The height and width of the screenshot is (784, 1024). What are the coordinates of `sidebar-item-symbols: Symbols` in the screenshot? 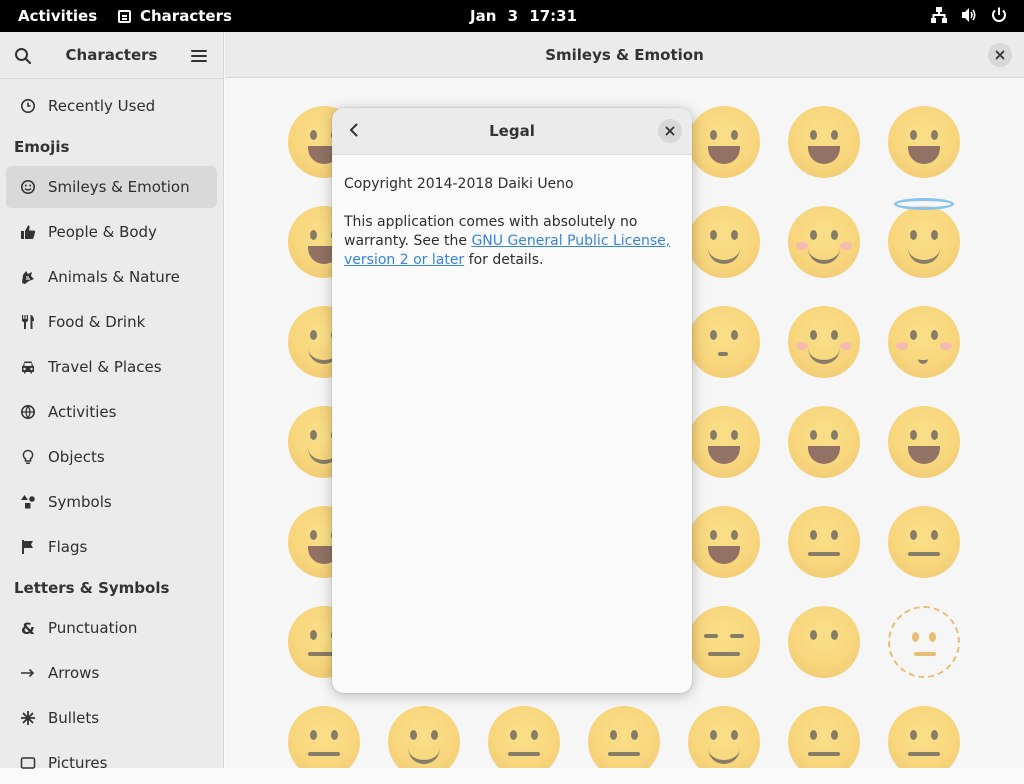 It's located at (111, 502).